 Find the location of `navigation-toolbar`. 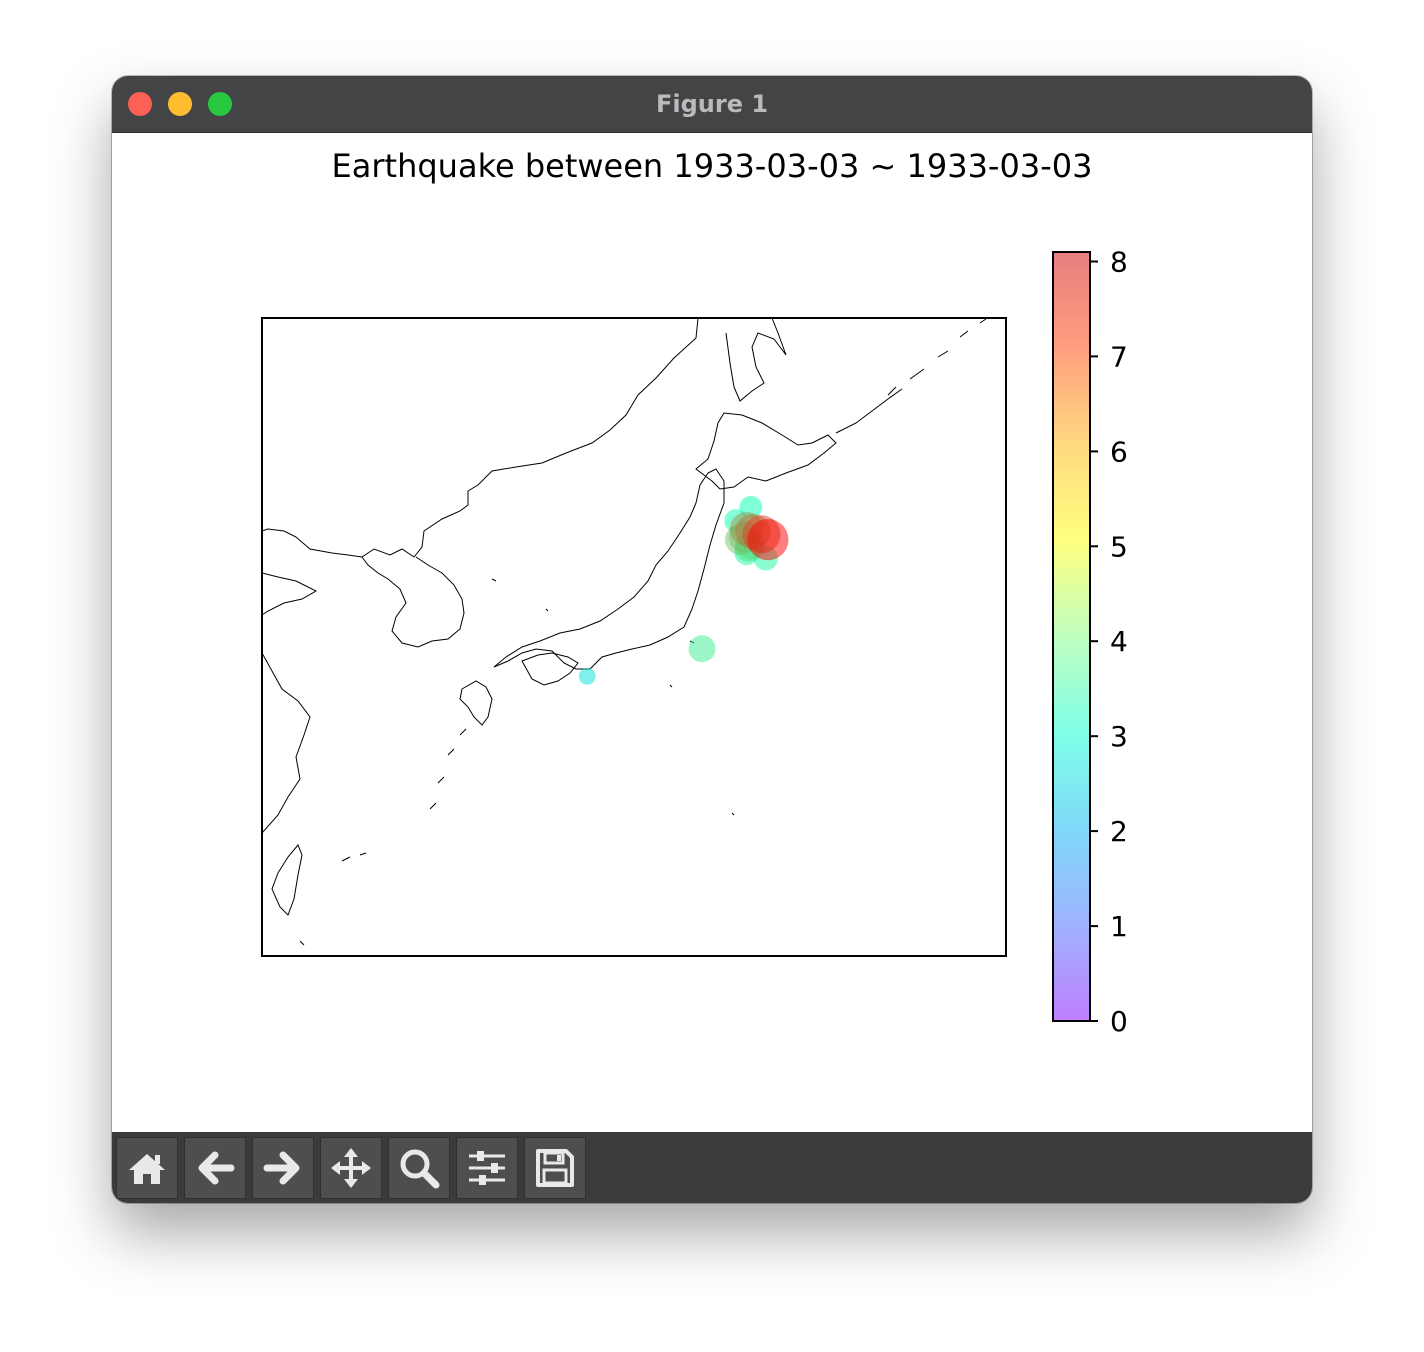

navigation-toolbar is located at coordinates (712, 1167).